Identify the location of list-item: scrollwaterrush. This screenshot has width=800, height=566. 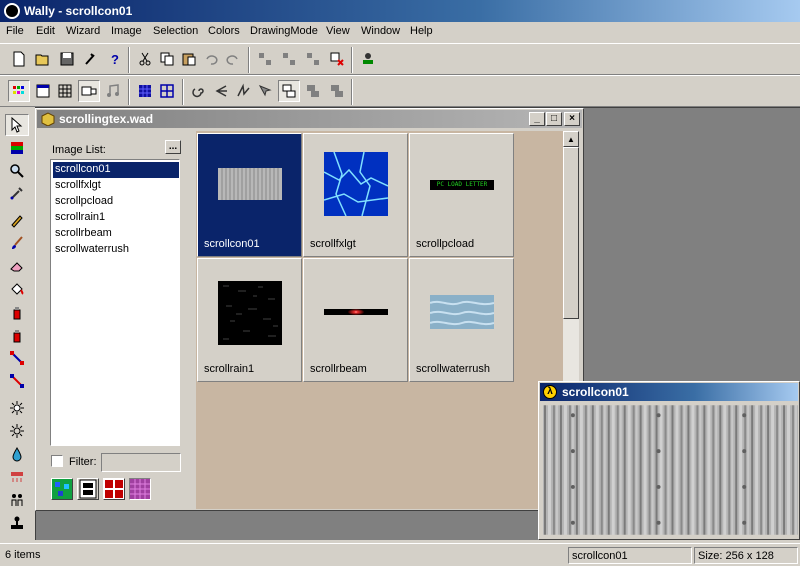
(116, 250).